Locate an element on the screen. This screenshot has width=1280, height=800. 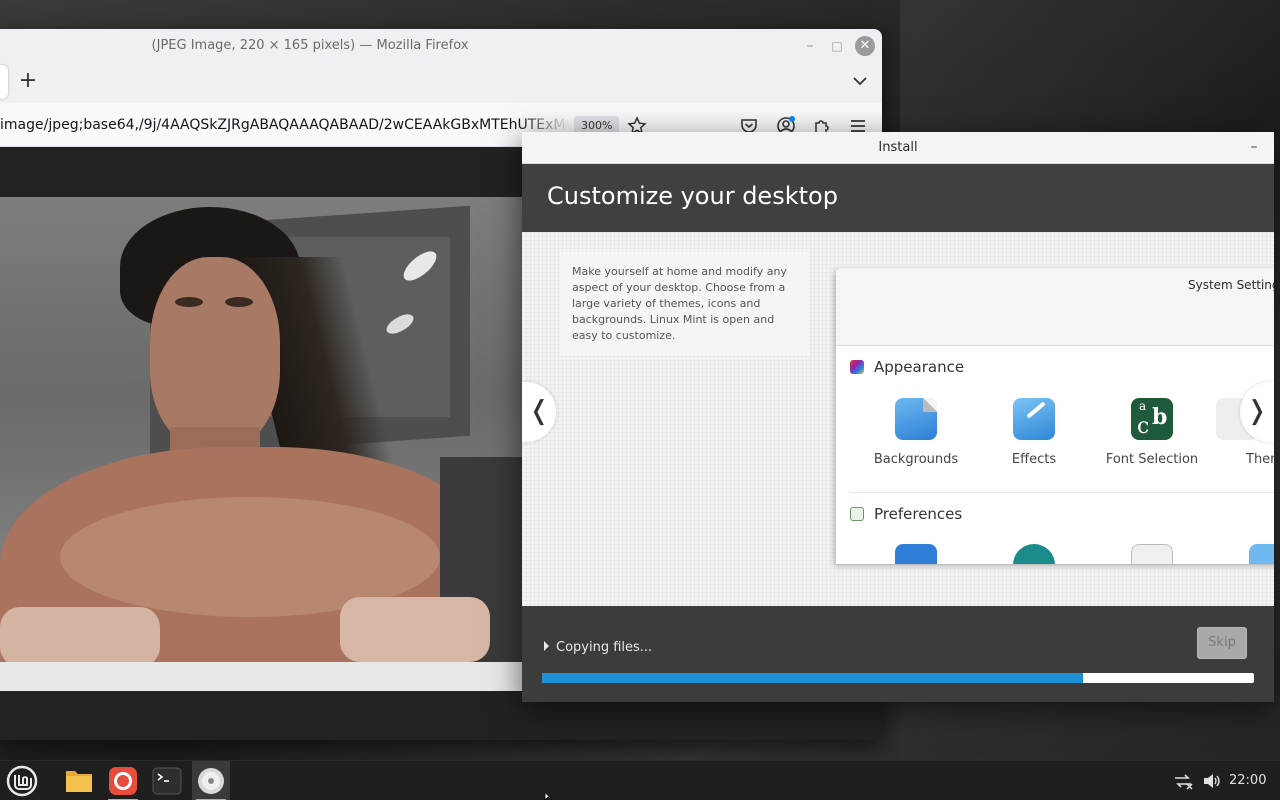
close-button: ✕ is located at coordinates (865, 46).